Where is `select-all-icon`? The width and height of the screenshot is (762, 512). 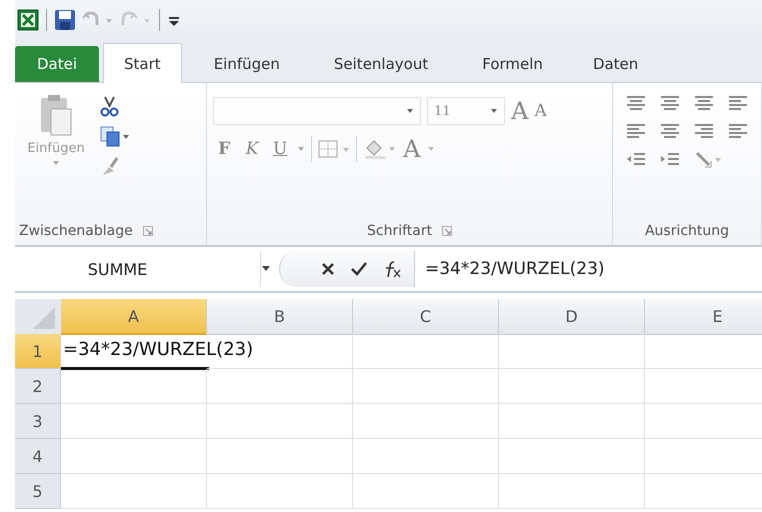 select-all-icon is located at coordinates (38, 317).